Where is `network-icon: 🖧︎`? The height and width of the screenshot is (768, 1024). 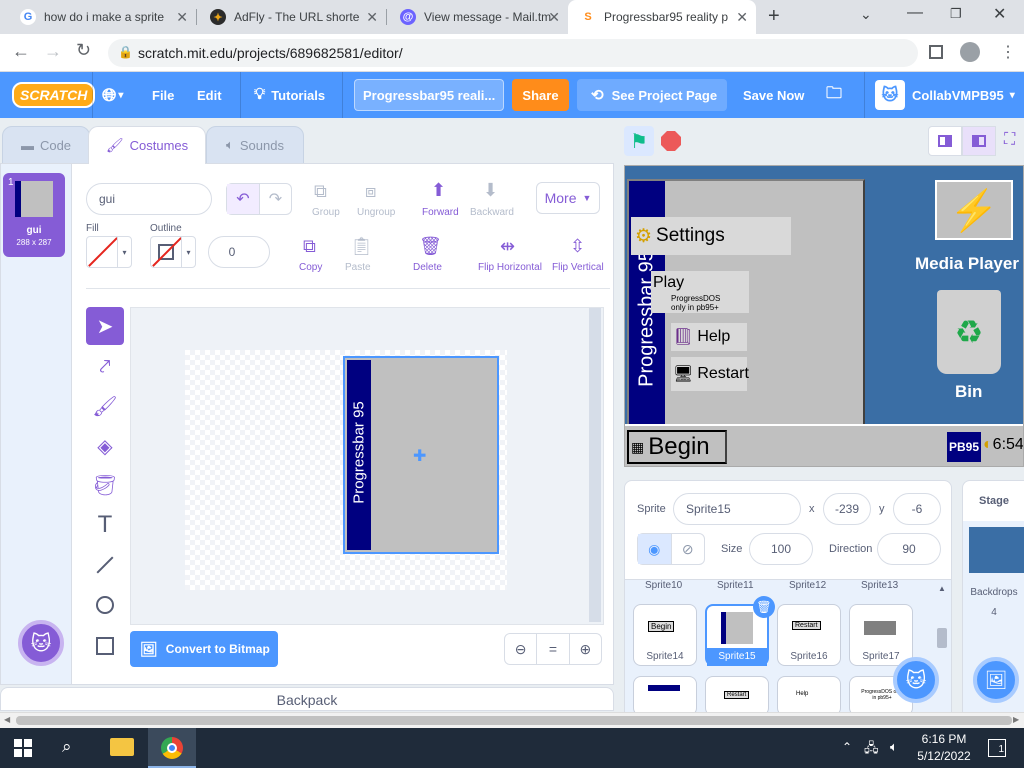
network-icon: 🖧︎ is located at coordinates (871, 750).